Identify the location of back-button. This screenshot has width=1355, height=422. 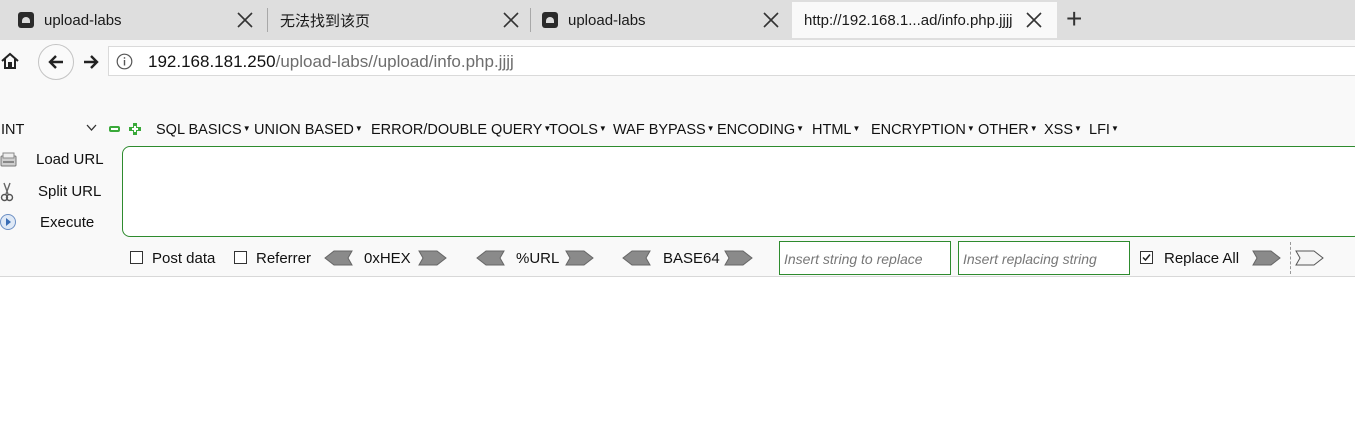
(56, 62).